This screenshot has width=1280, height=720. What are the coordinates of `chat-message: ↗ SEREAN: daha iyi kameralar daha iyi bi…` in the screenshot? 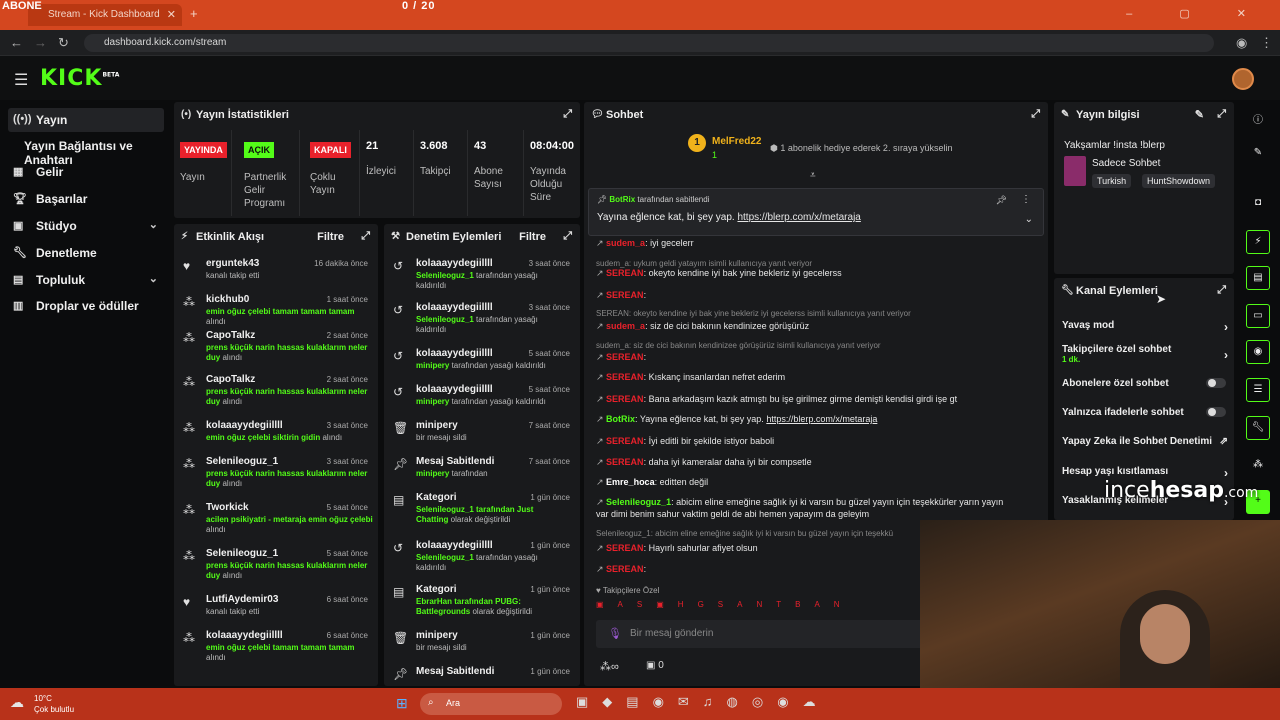 It's located at (816, 462).